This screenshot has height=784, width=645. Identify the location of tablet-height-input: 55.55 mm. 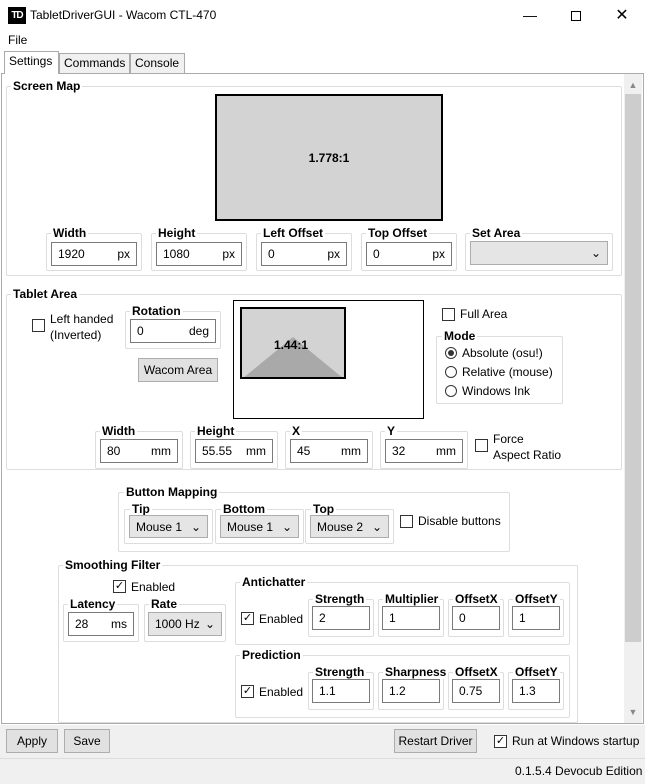
(234, 451).